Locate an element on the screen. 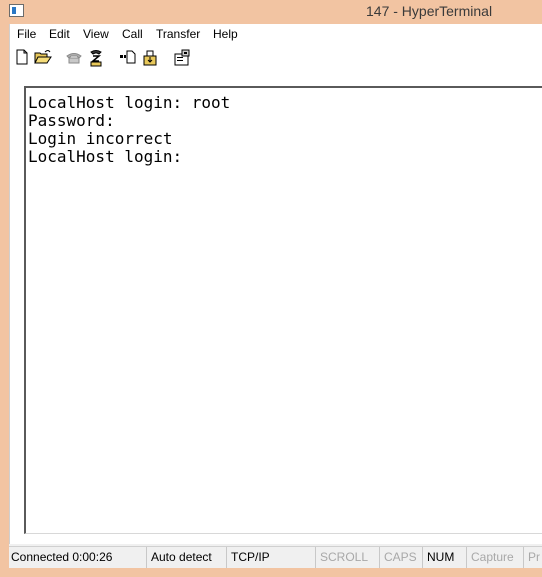 The image size is (542, 577). toolbar is located at coordinates (275, 58).